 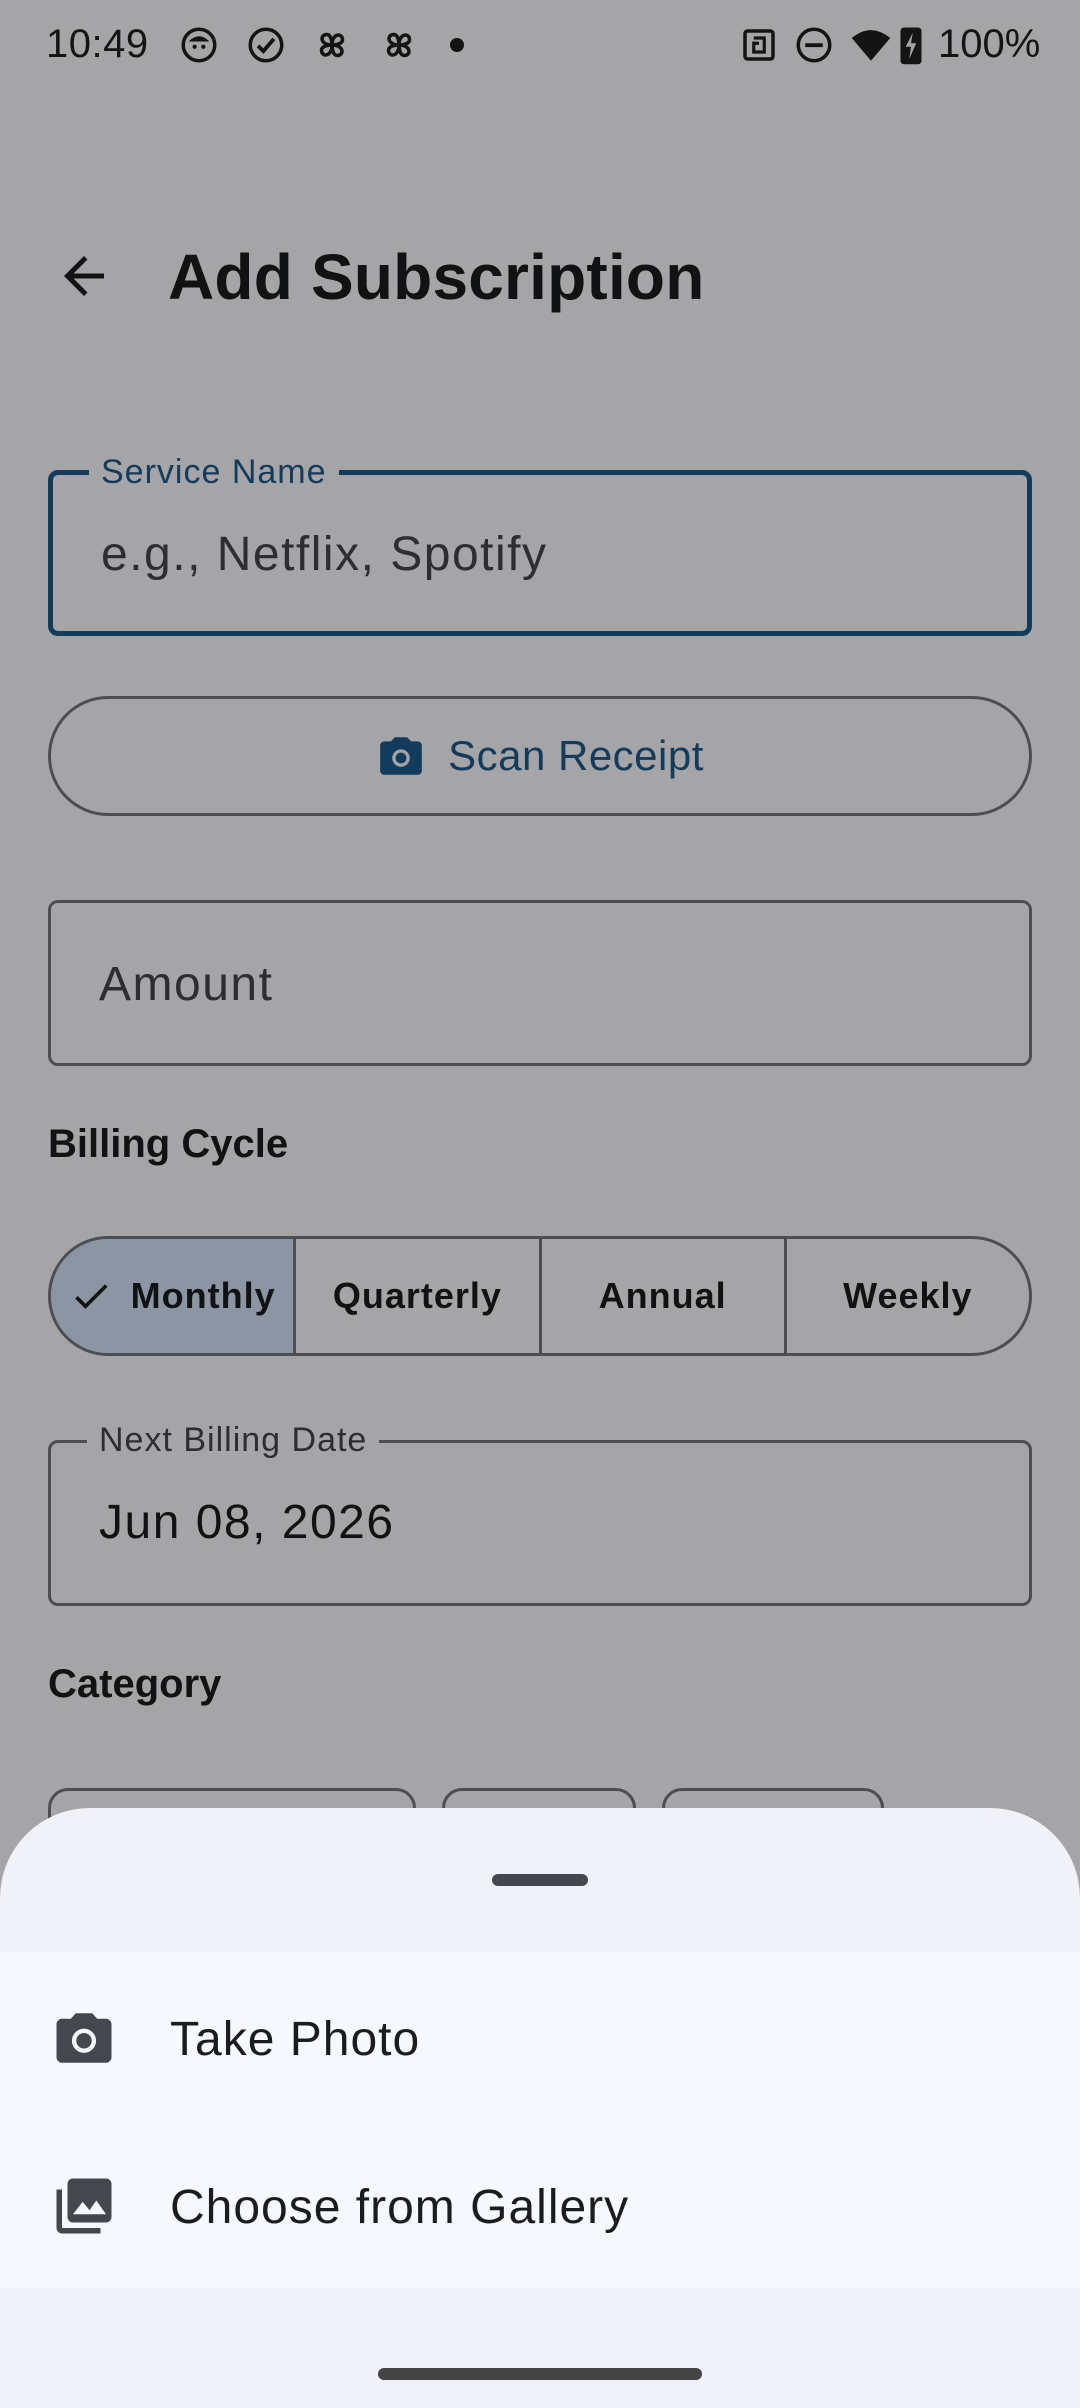 I want to click on choose-from-gallery-label: Choose from Gallery, so click(x=400, y=2207).